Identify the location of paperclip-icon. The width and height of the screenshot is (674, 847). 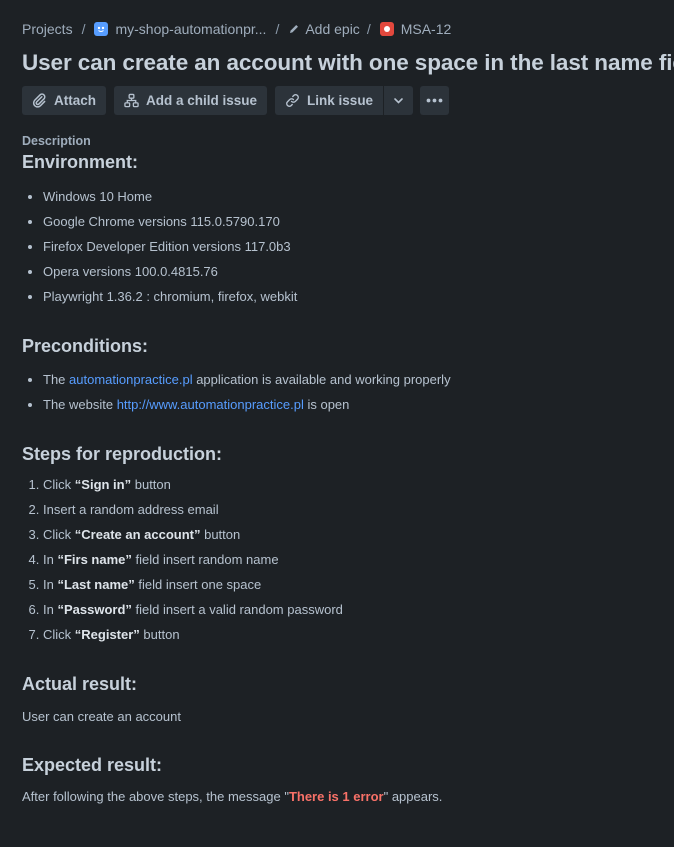
(39, 100).